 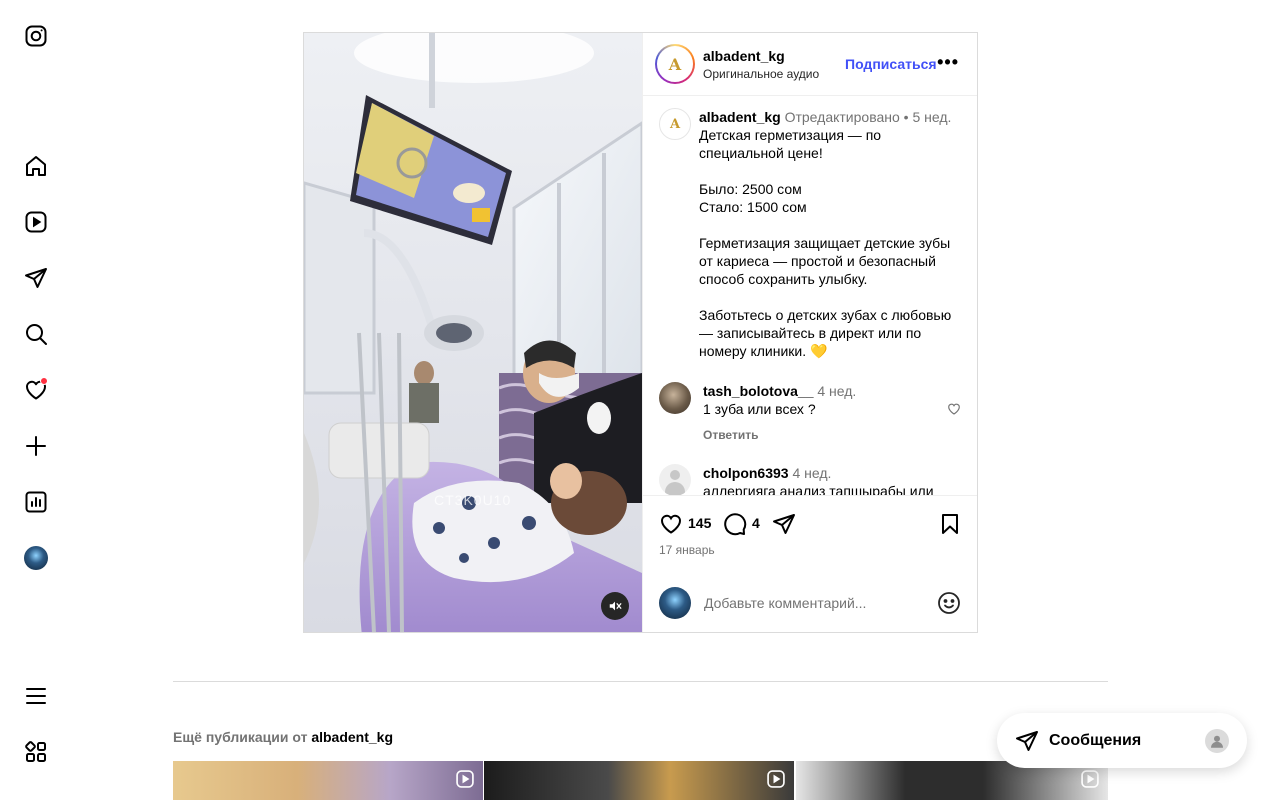 What do you see at coordinates (779, 435) in the screenshot?
I see `reply-button: Ответить` at bounding box center [779, 435].